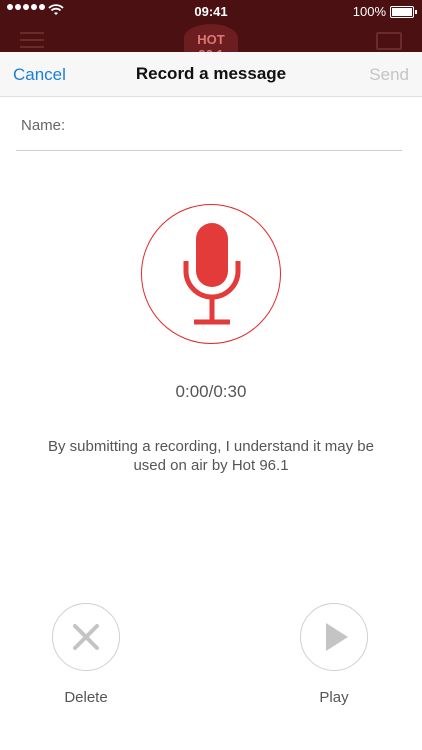 This screenshot has width=422, height=750. Describe the element at coordinates (337, 637) in the screenshot. I see `play-icon` at that location.